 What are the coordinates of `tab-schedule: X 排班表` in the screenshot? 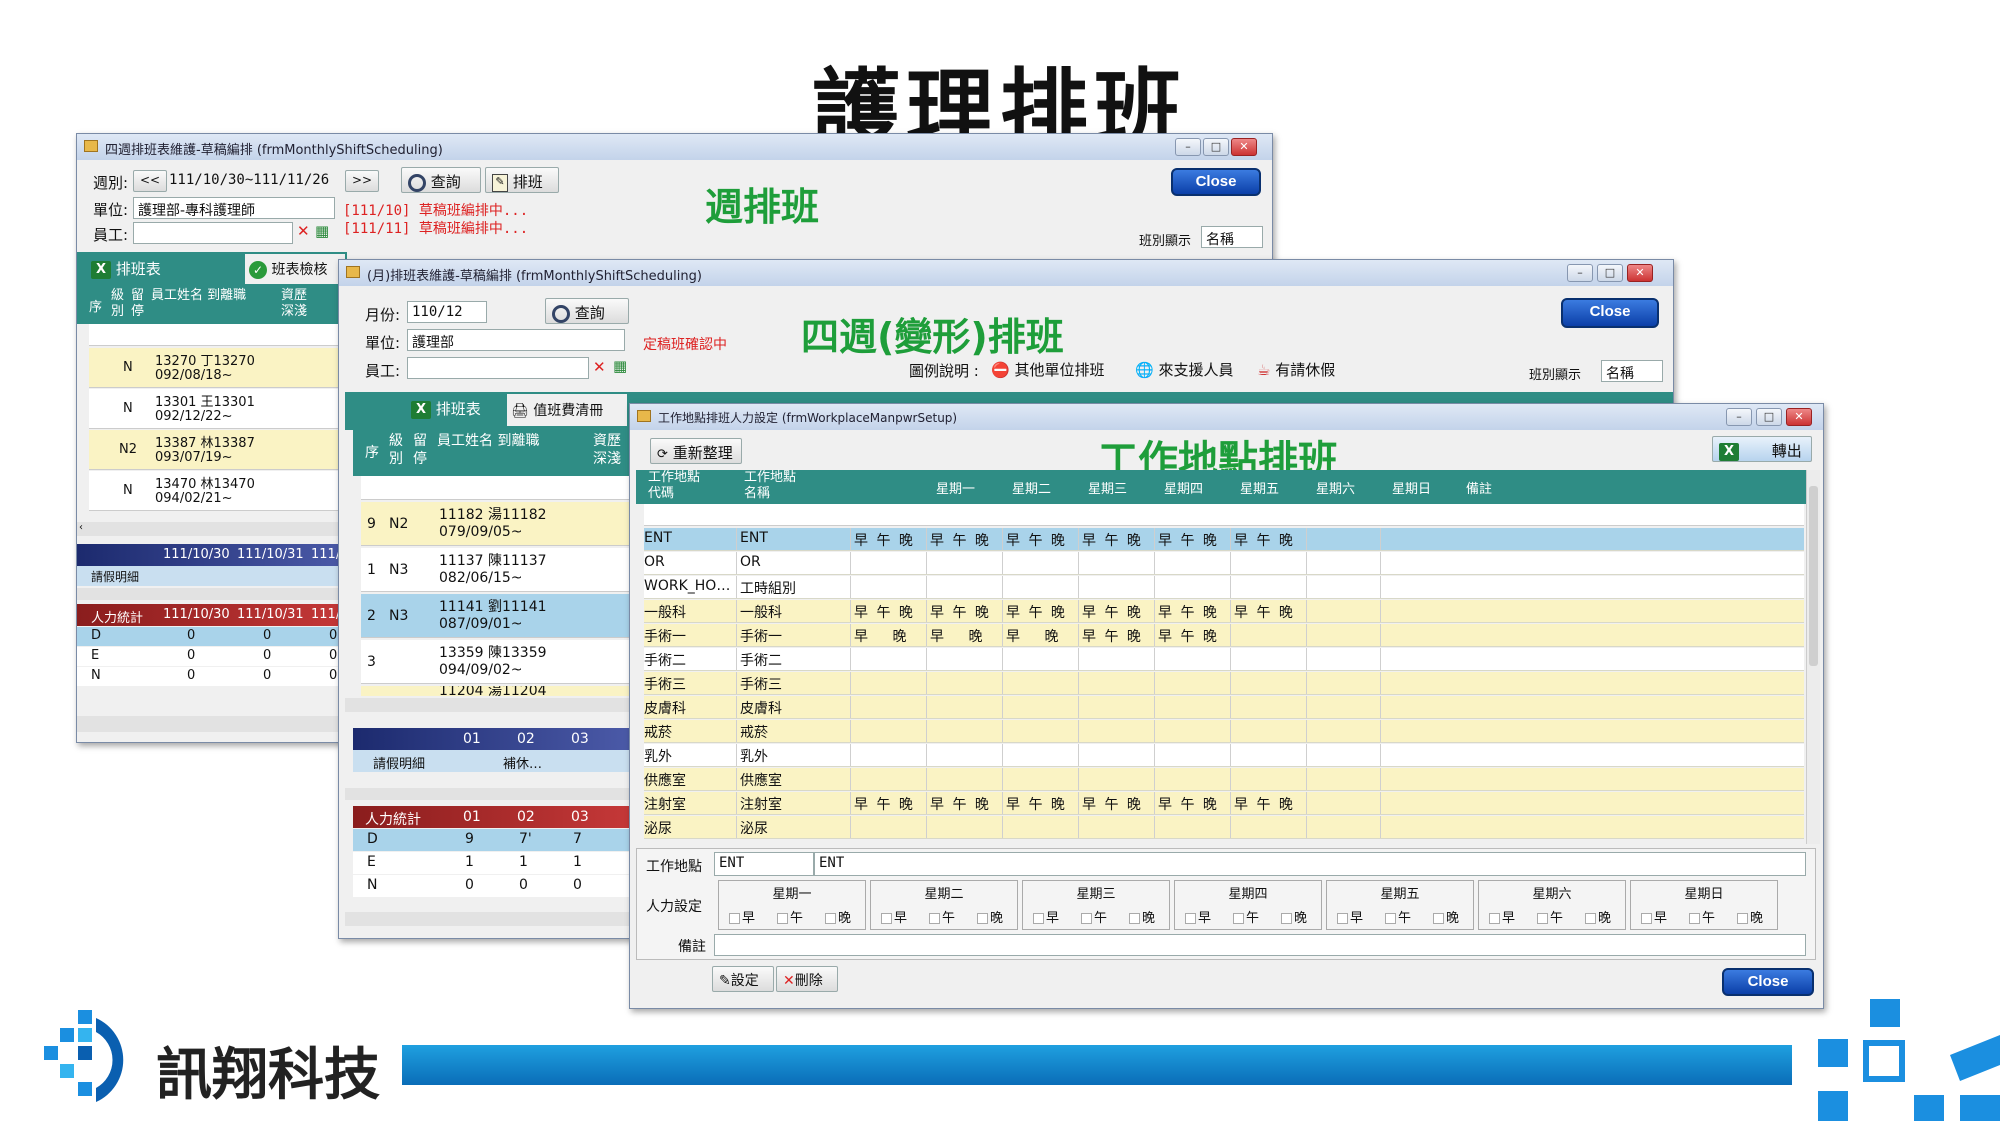 It's located at (126, 268).